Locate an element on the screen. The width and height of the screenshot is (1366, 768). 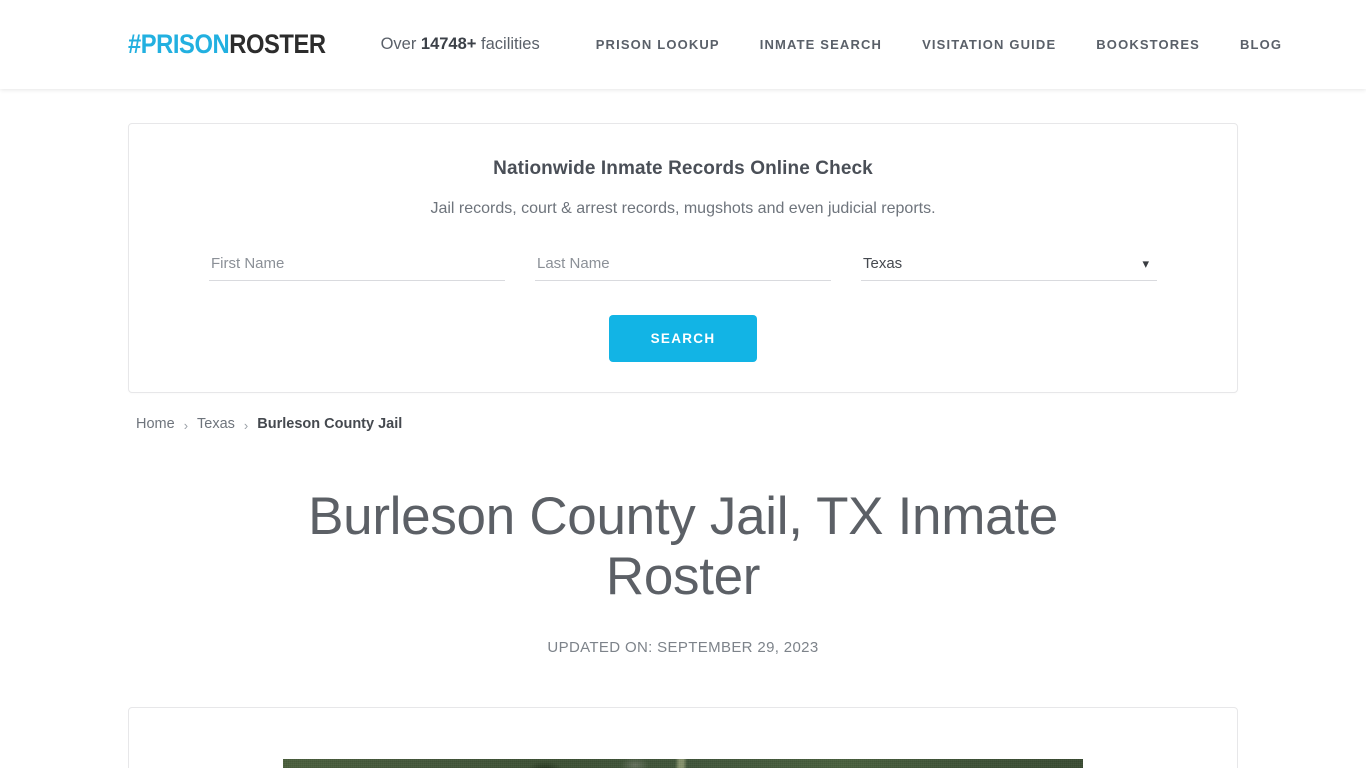
facility-map-container is located at coordinates (683, 763).